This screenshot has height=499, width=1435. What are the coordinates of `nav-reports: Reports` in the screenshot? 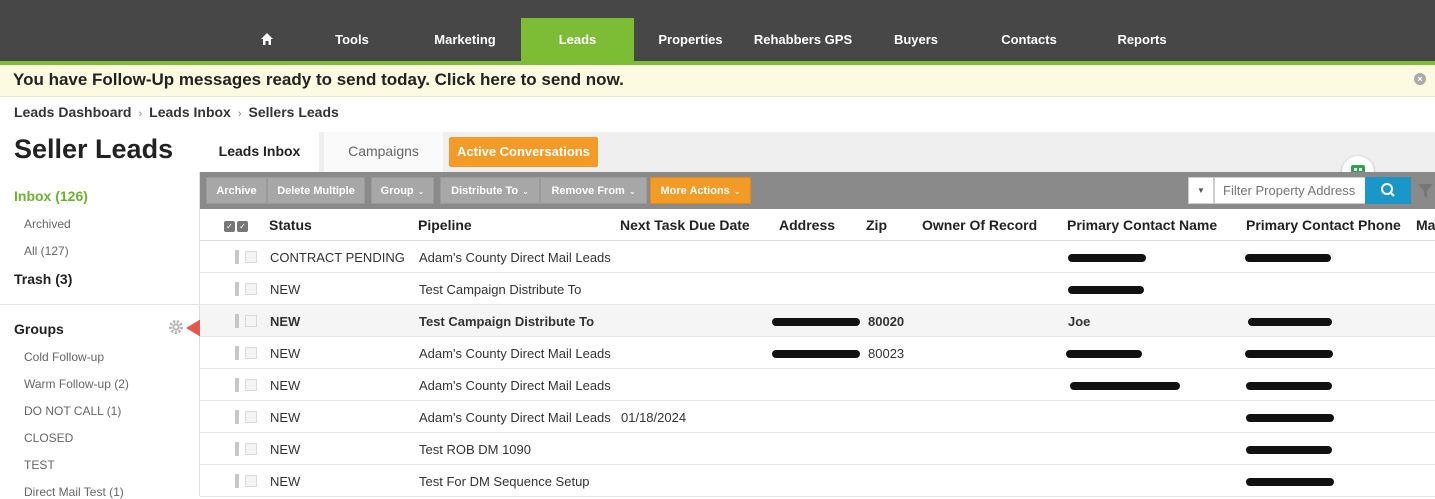 It's located at (1142, 39).